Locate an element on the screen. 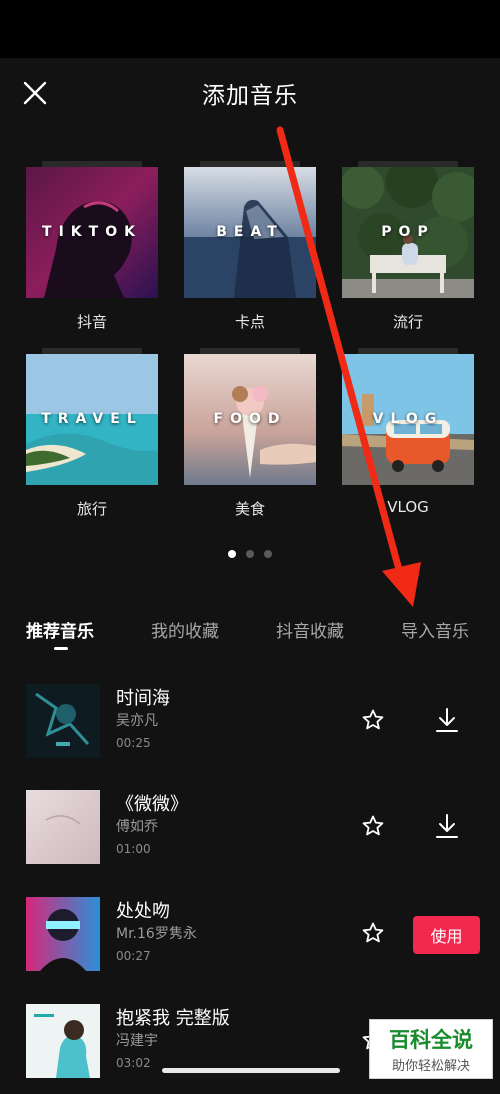 The height and width of the screenshot is (1094, 500). category-art: VLOG is located at coordinates (408, 419).